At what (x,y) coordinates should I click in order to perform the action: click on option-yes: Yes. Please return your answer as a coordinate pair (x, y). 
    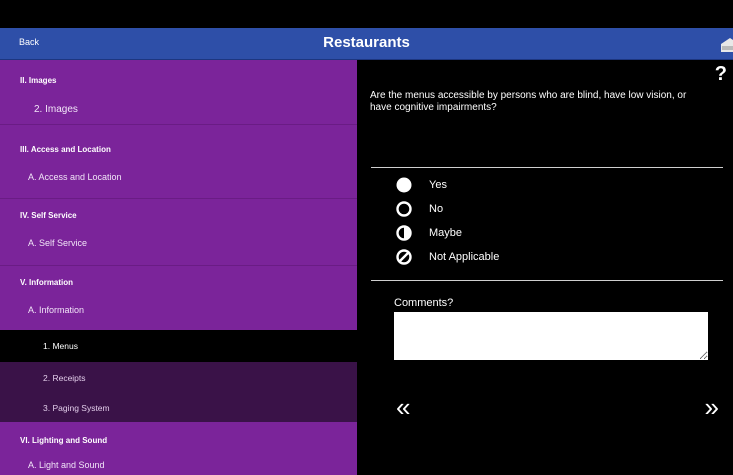
    Looking at the image, I should click on (421, 185).